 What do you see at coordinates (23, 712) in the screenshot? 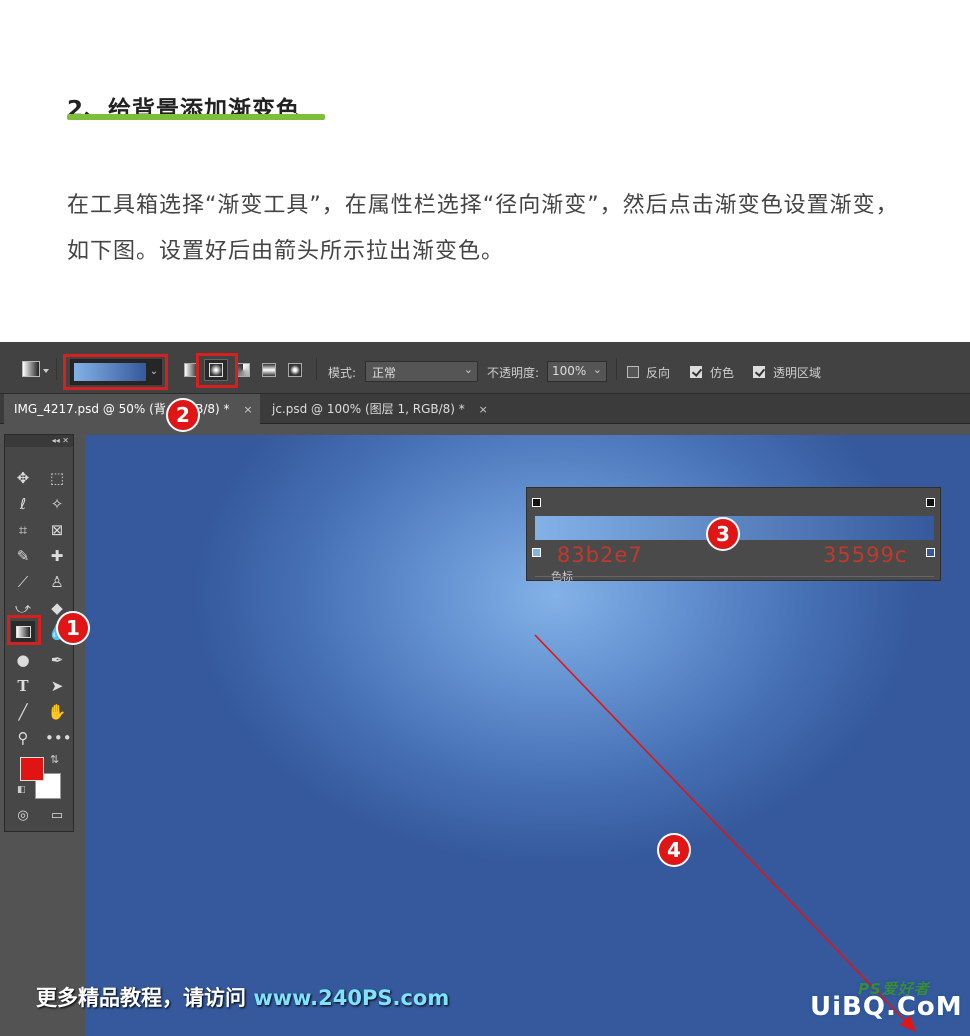
I see `line-tool-icon: ╱` at bounding box center [23, 712].